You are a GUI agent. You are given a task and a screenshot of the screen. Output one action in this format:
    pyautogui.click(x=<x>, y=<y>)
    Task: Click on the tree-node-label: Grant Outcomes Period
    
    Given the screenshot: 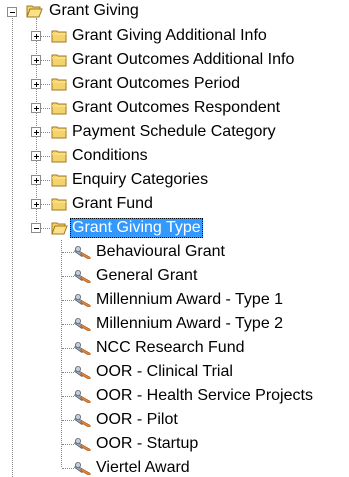 What is the action you would take?
    pyautogui.click(x=156, y=84)
    